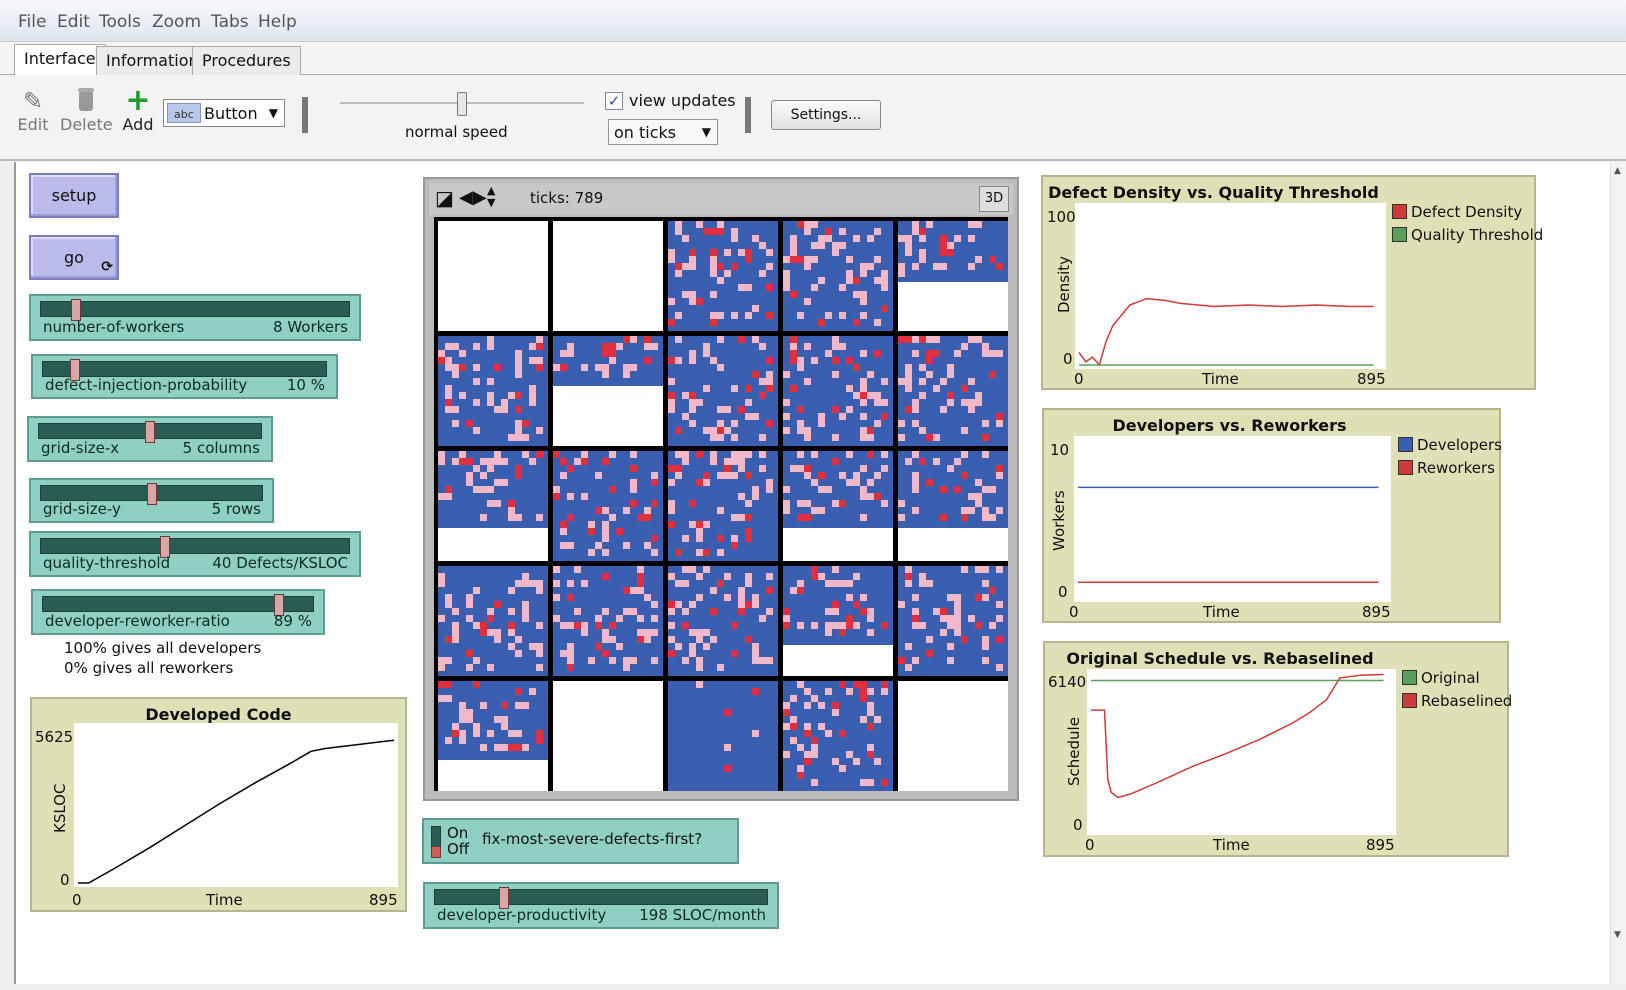 This screenshot has width=1626, height=990. What do you see at coordinates (176, 22) in the screenshot?
I see `menu-zoom: Zoom` at bounding box center [176, 22].